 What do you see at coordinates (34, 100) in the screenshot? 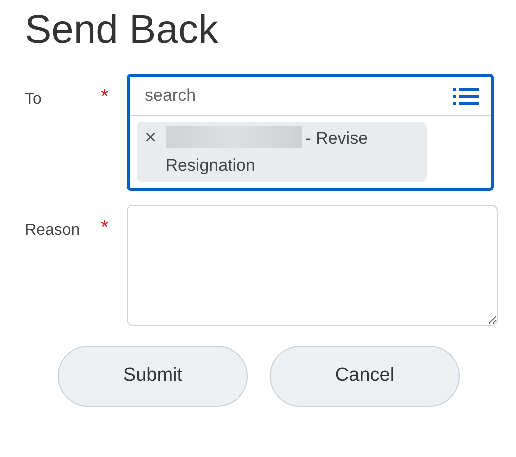
I see `field-label: To` at bounding box center [34, 100].